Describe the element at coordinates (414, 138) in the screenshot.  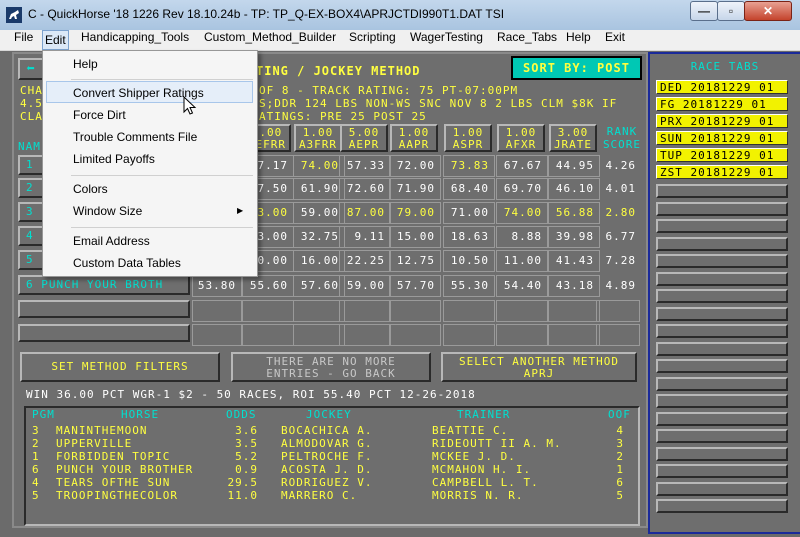
I see `column-header-aapr: 1.00 AAPR` at that location.